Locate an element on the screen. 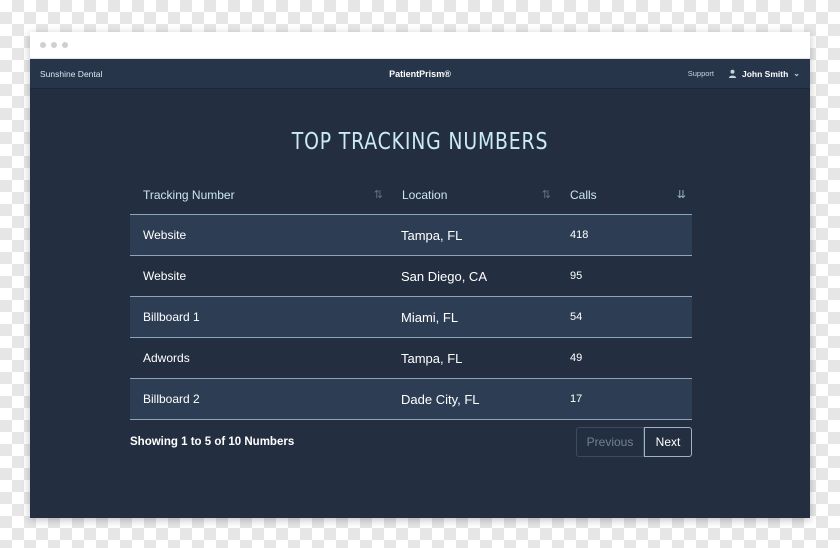 The width and height of the screenshot is (840, 548). column-header-location: Location ⇅ is located at coordinates (473, 195).